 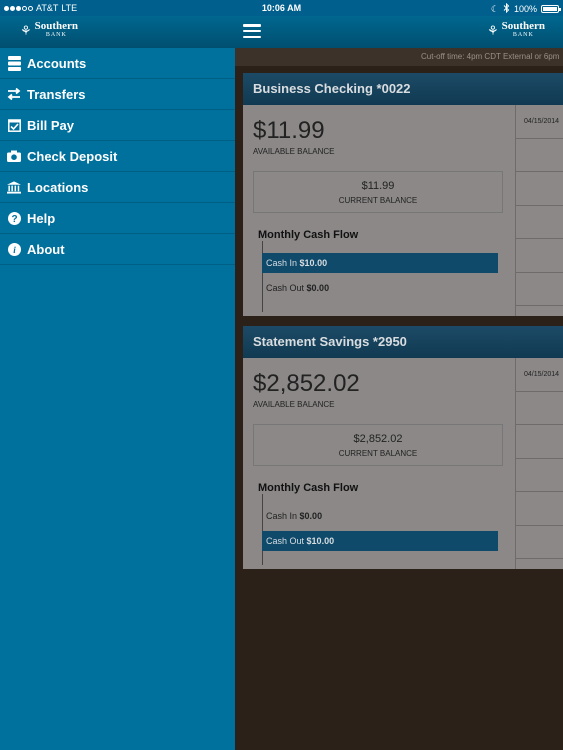 What do you see at coordinates (403, 342) in the screenshot?
I see `account-title: Statement Savings *2950` at bounding box center [403, 342].